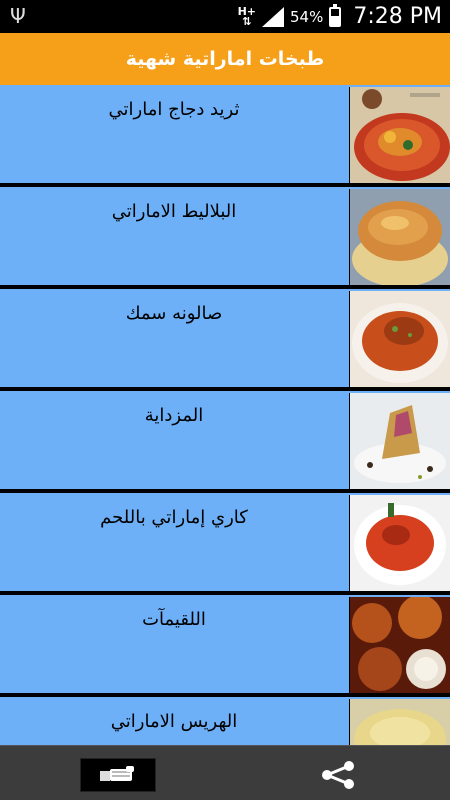 The image size is (450, 800). I want to click on battery-icon, so click(335, 15).